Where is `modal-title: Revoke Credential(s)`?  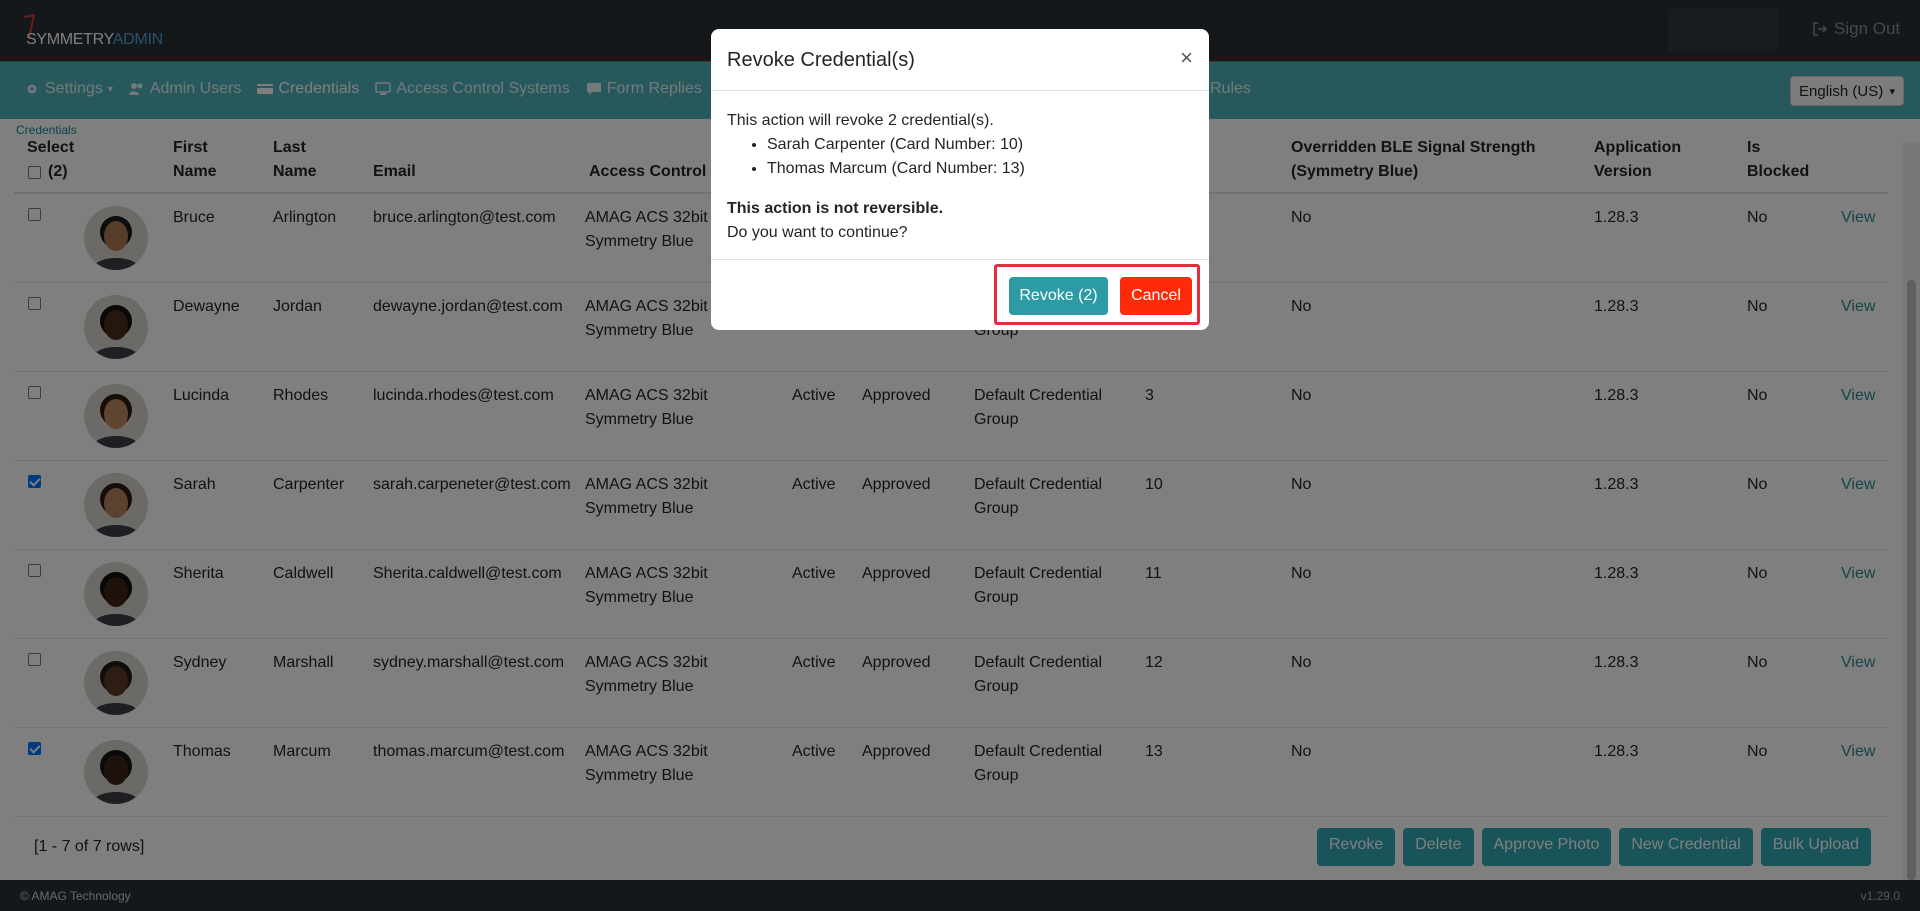 modal-title: Revoke Credential(s) is located at coordinates (821, 60).